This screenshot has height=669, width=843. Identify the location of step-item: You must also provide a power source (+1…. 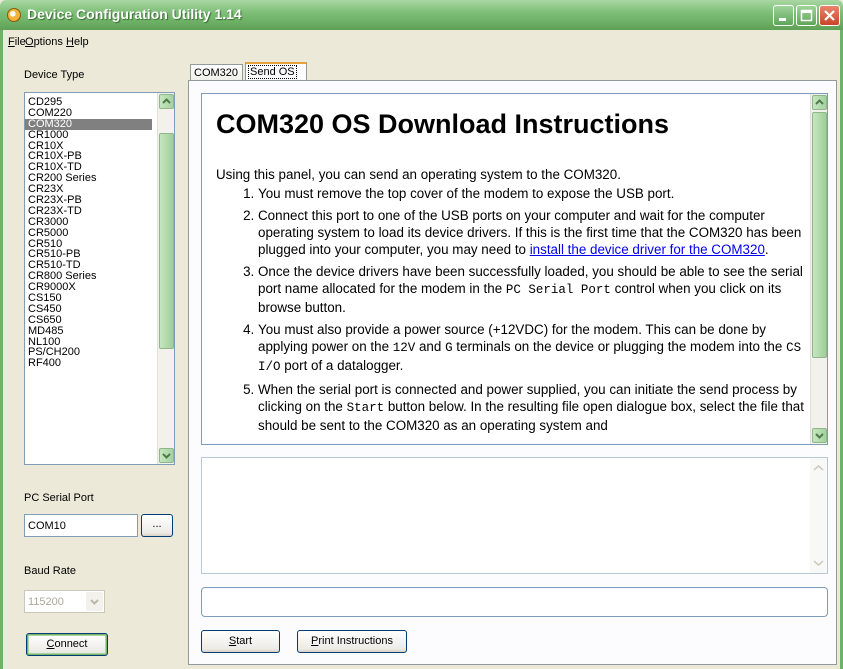
(532, 348).